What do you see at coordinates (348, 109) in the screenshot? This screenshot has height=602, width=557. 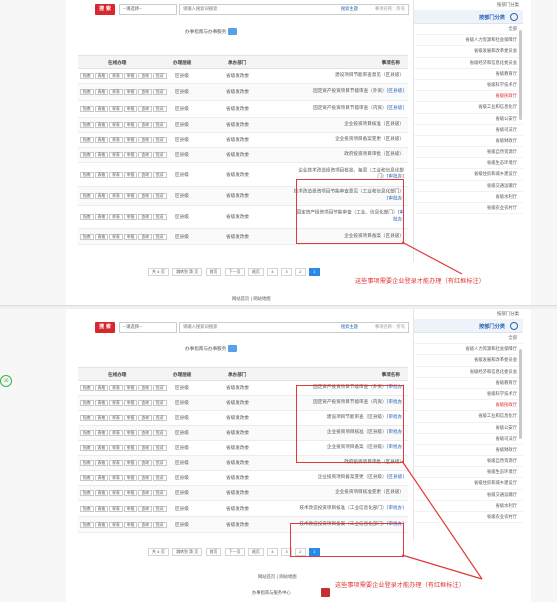 I see `row-name: 固定资产投资项目节能审查（内资）[区县级]` at bounding box center [348, 109].